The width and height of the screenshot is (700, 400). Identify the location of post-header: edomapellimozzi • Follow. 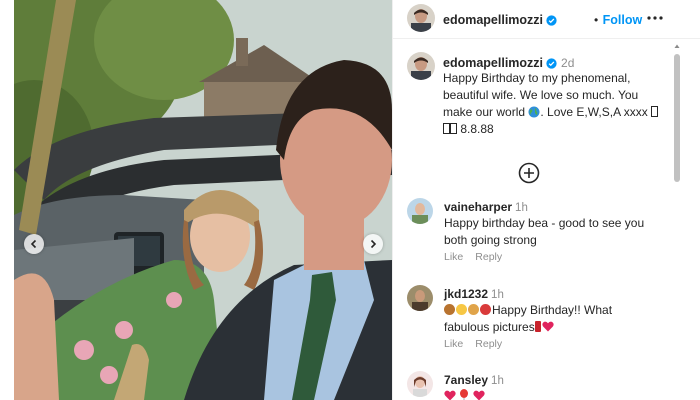
(546, 19).